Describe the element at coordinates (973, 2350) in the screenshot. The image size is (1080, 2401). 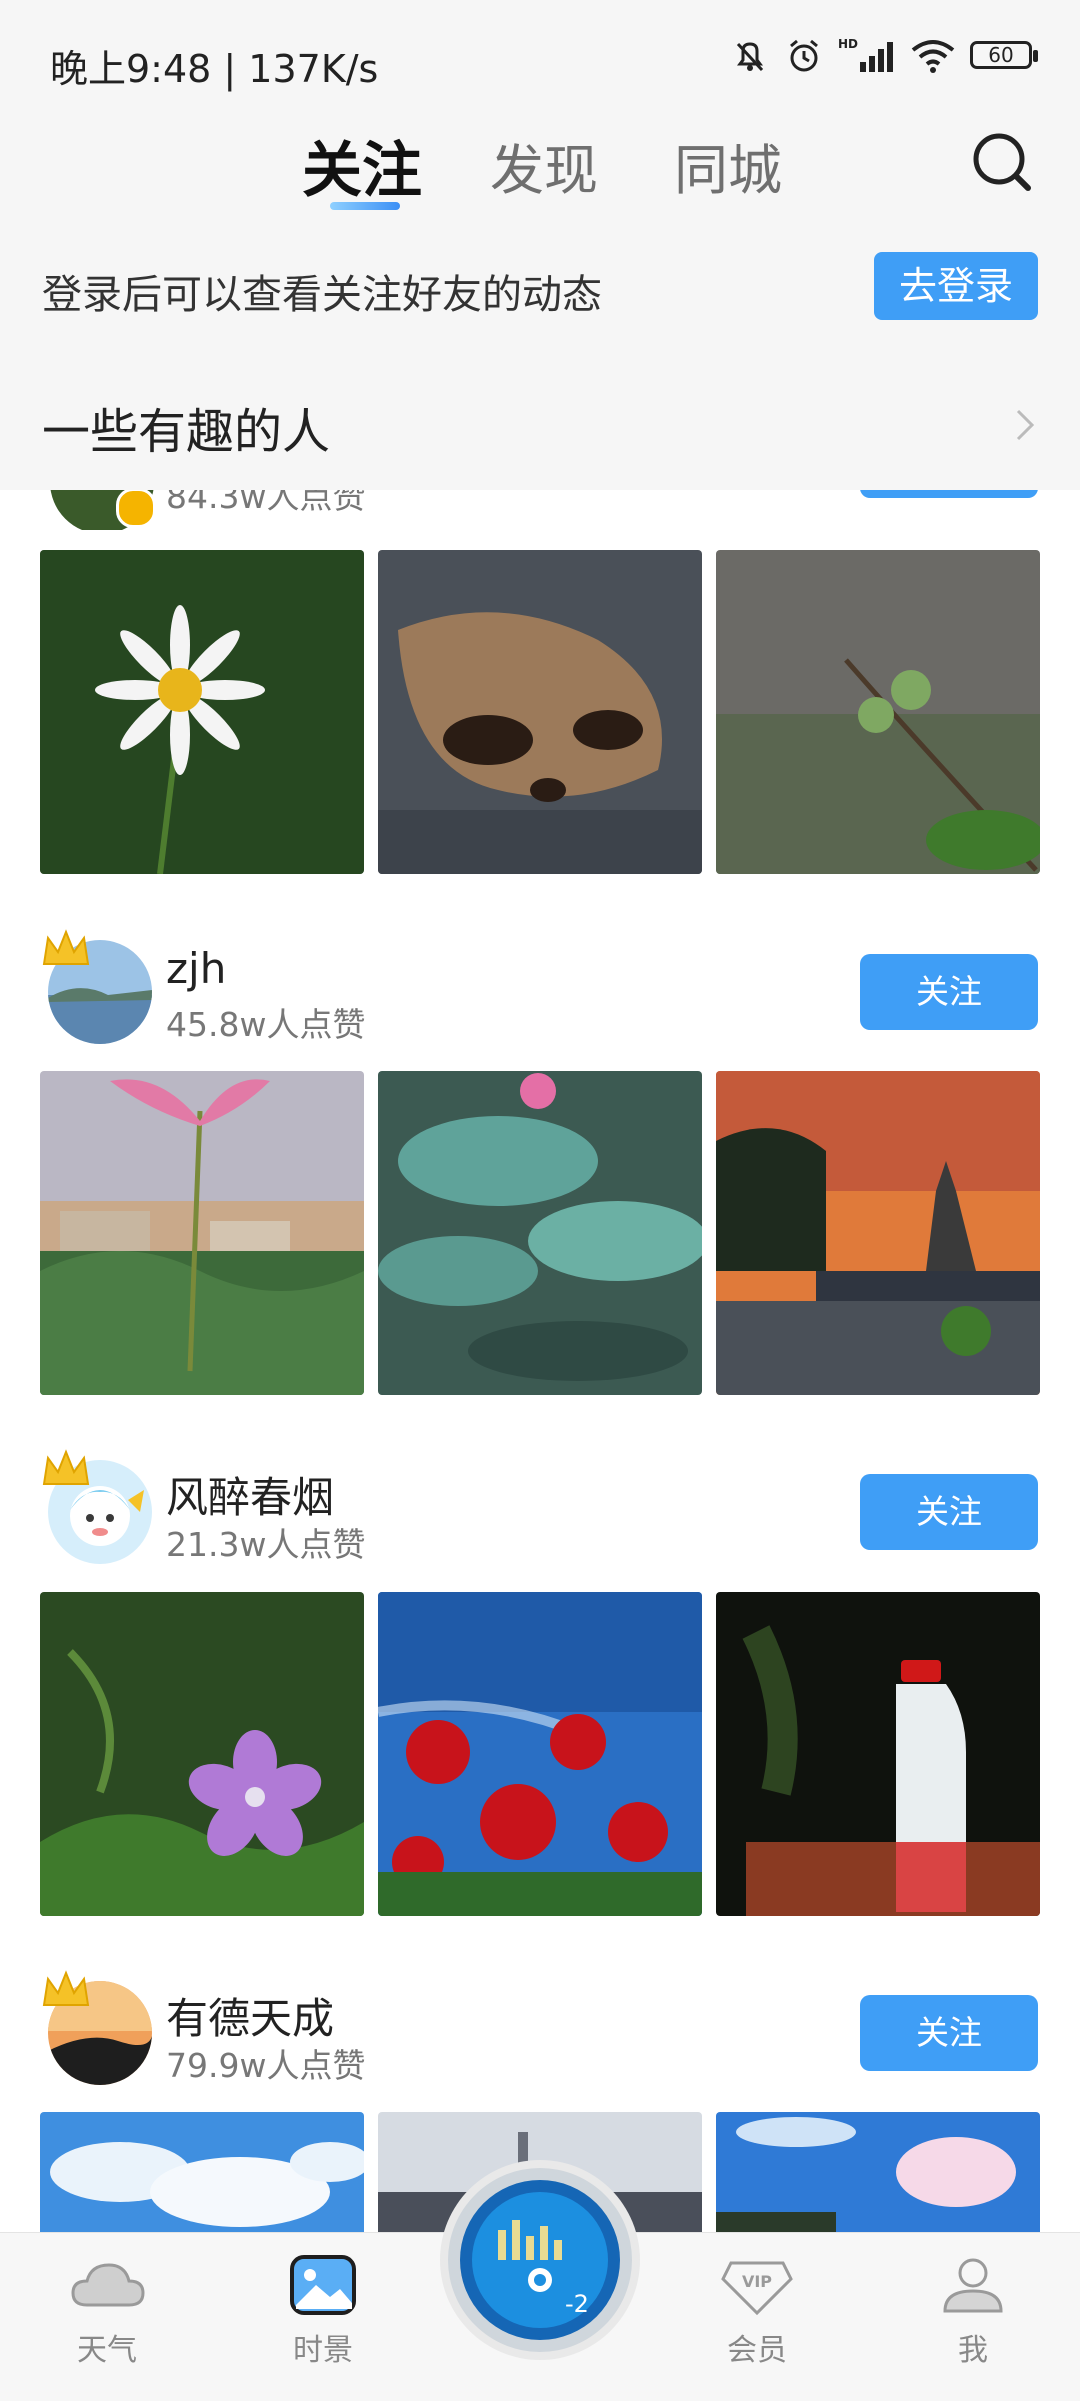
I see `nav-label: 我` at that location.